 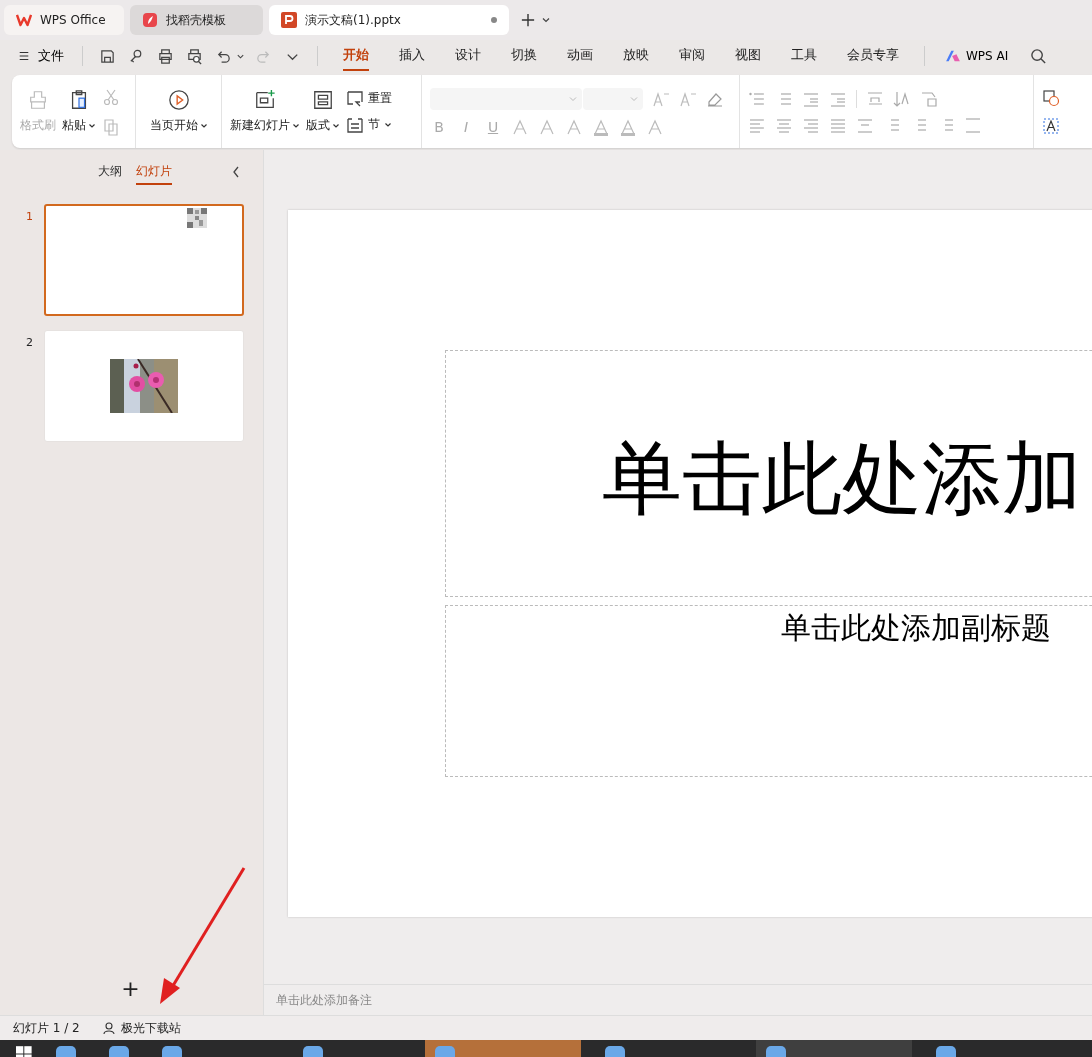 I want to click on sort-icon, so click(x=902, y=98).